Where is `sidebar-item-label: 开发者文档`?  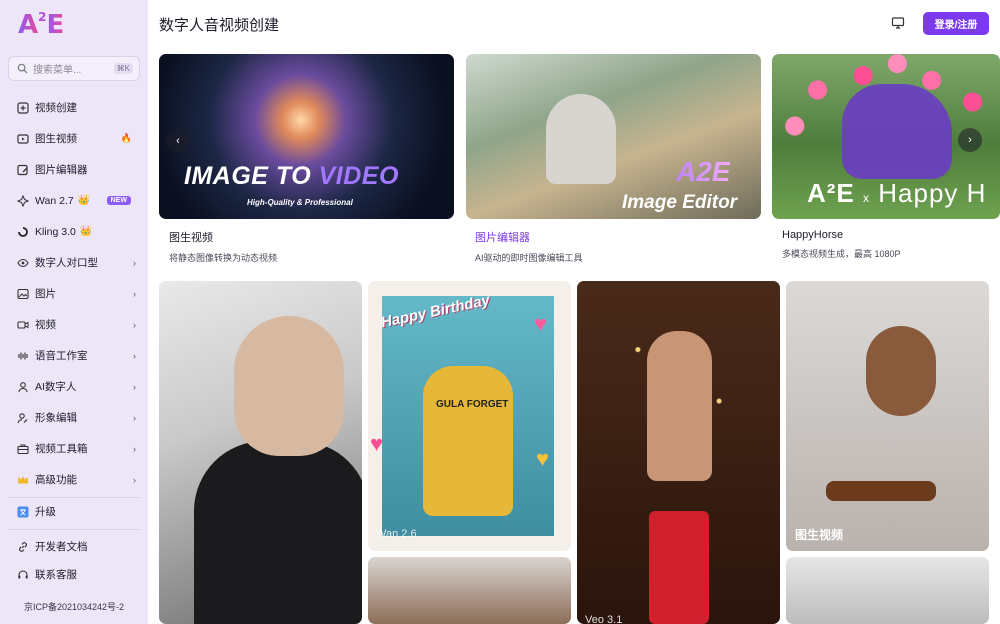 sidebar-item-label: 开发者文档 is located at coordinates (61, 547).